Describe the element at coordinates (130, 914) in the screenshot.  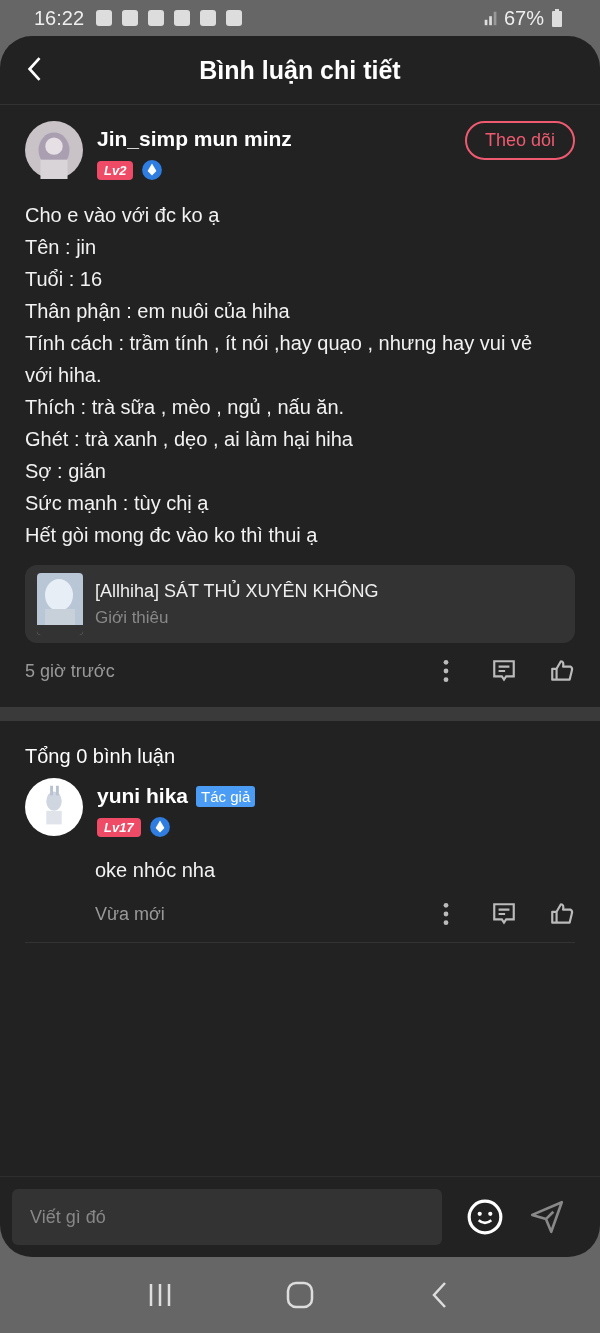
I see `reply-time: Vừa mới` at that location.